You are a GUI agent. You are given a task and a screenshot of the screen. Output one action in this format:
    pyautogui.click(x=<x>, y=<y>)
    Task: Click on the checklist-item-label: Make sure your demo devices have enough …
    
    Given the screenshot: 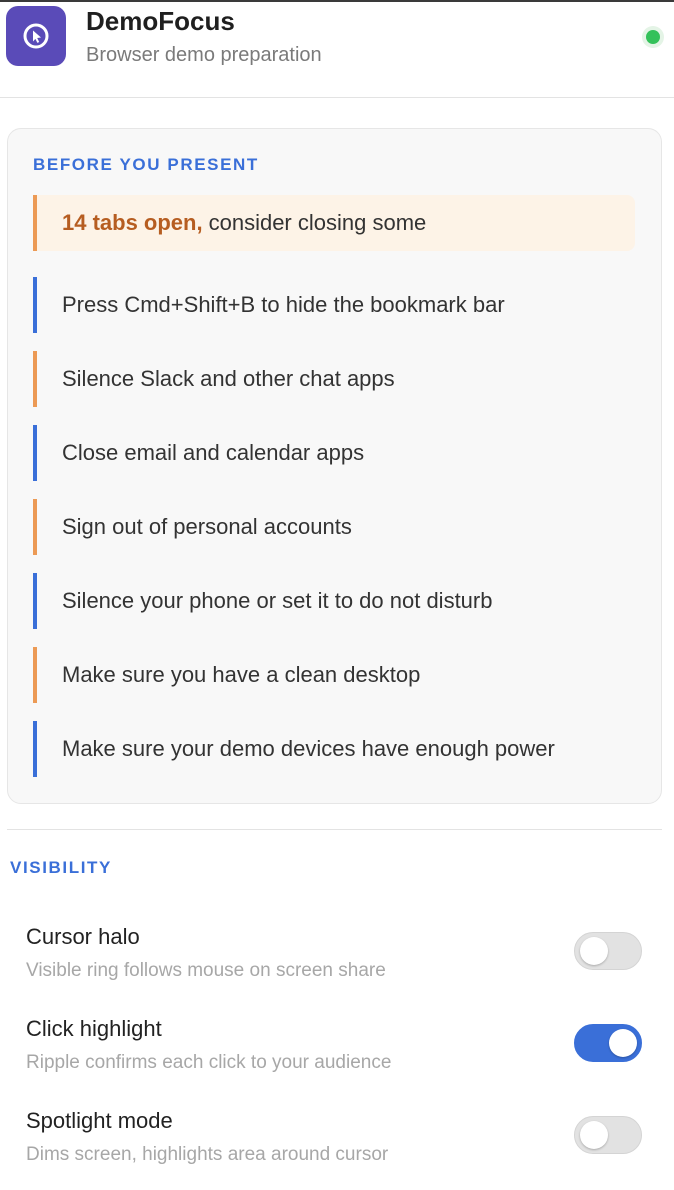 What is the action you would take?
    pyautogui.click(x=308, y=748)
    